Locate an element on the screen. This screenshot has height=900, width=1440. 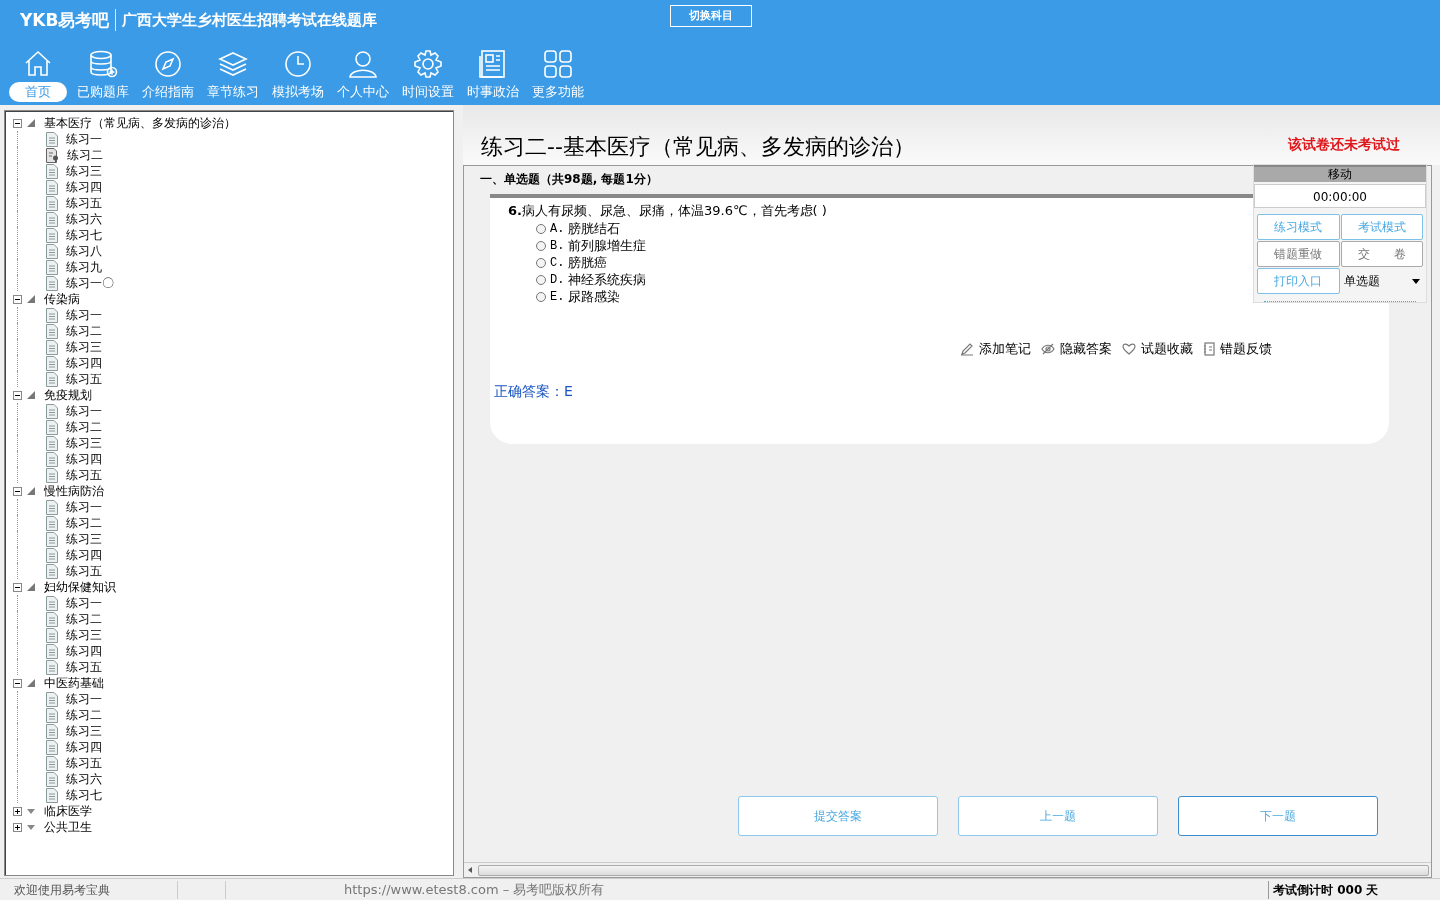
action-link: 隐藏答案 is located at coordinates (1076, 349).